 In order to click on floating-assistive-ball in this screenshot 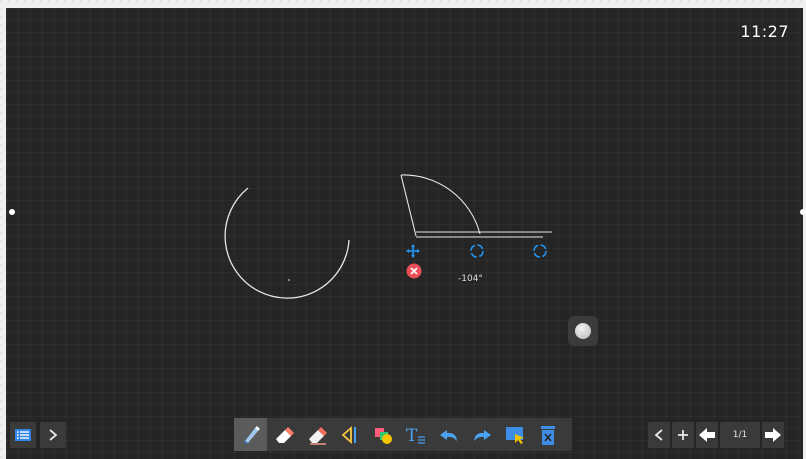, I will do `click(583, 331)`.